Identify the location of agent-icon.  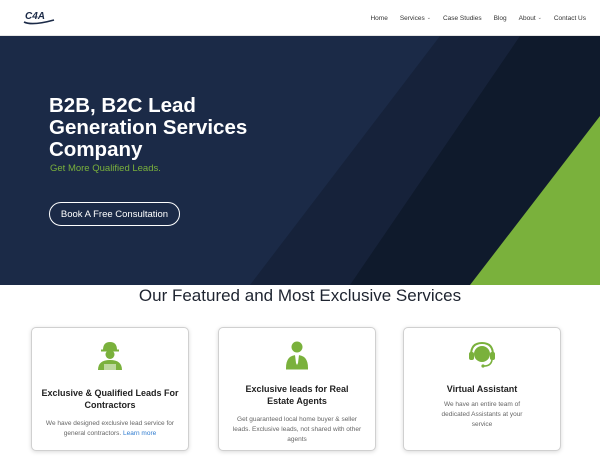
(297, 355).